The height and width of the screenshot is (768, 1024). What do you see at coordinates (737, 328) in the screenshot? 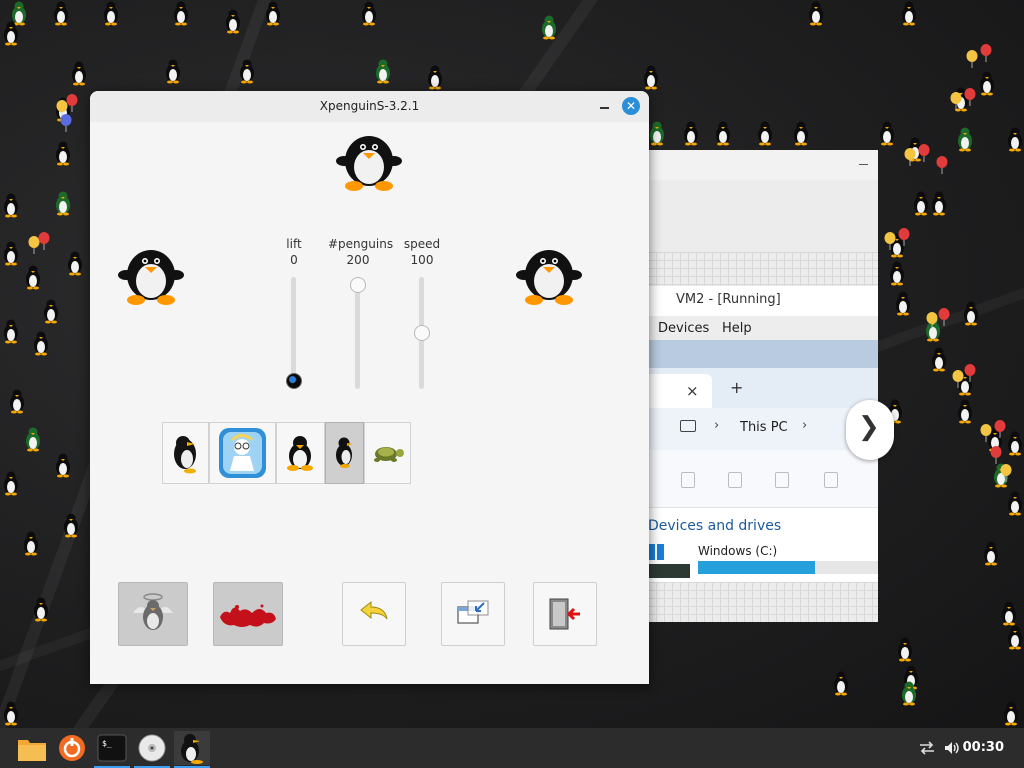
I see `menu-help: Help` at bounding box center [737, 328].